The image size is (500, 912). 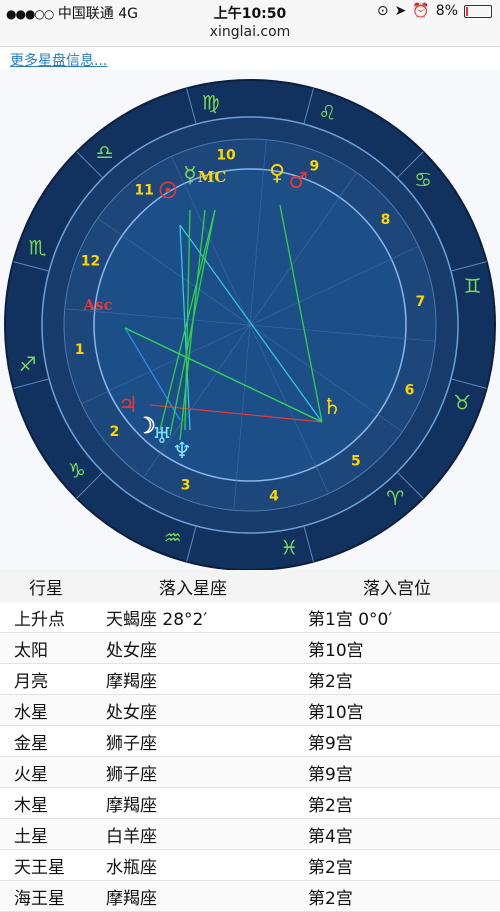 What do you see at coordinates (46, 834) in the screenshot?
I see `planet-name: 土星` at bounding box center [46, 834].